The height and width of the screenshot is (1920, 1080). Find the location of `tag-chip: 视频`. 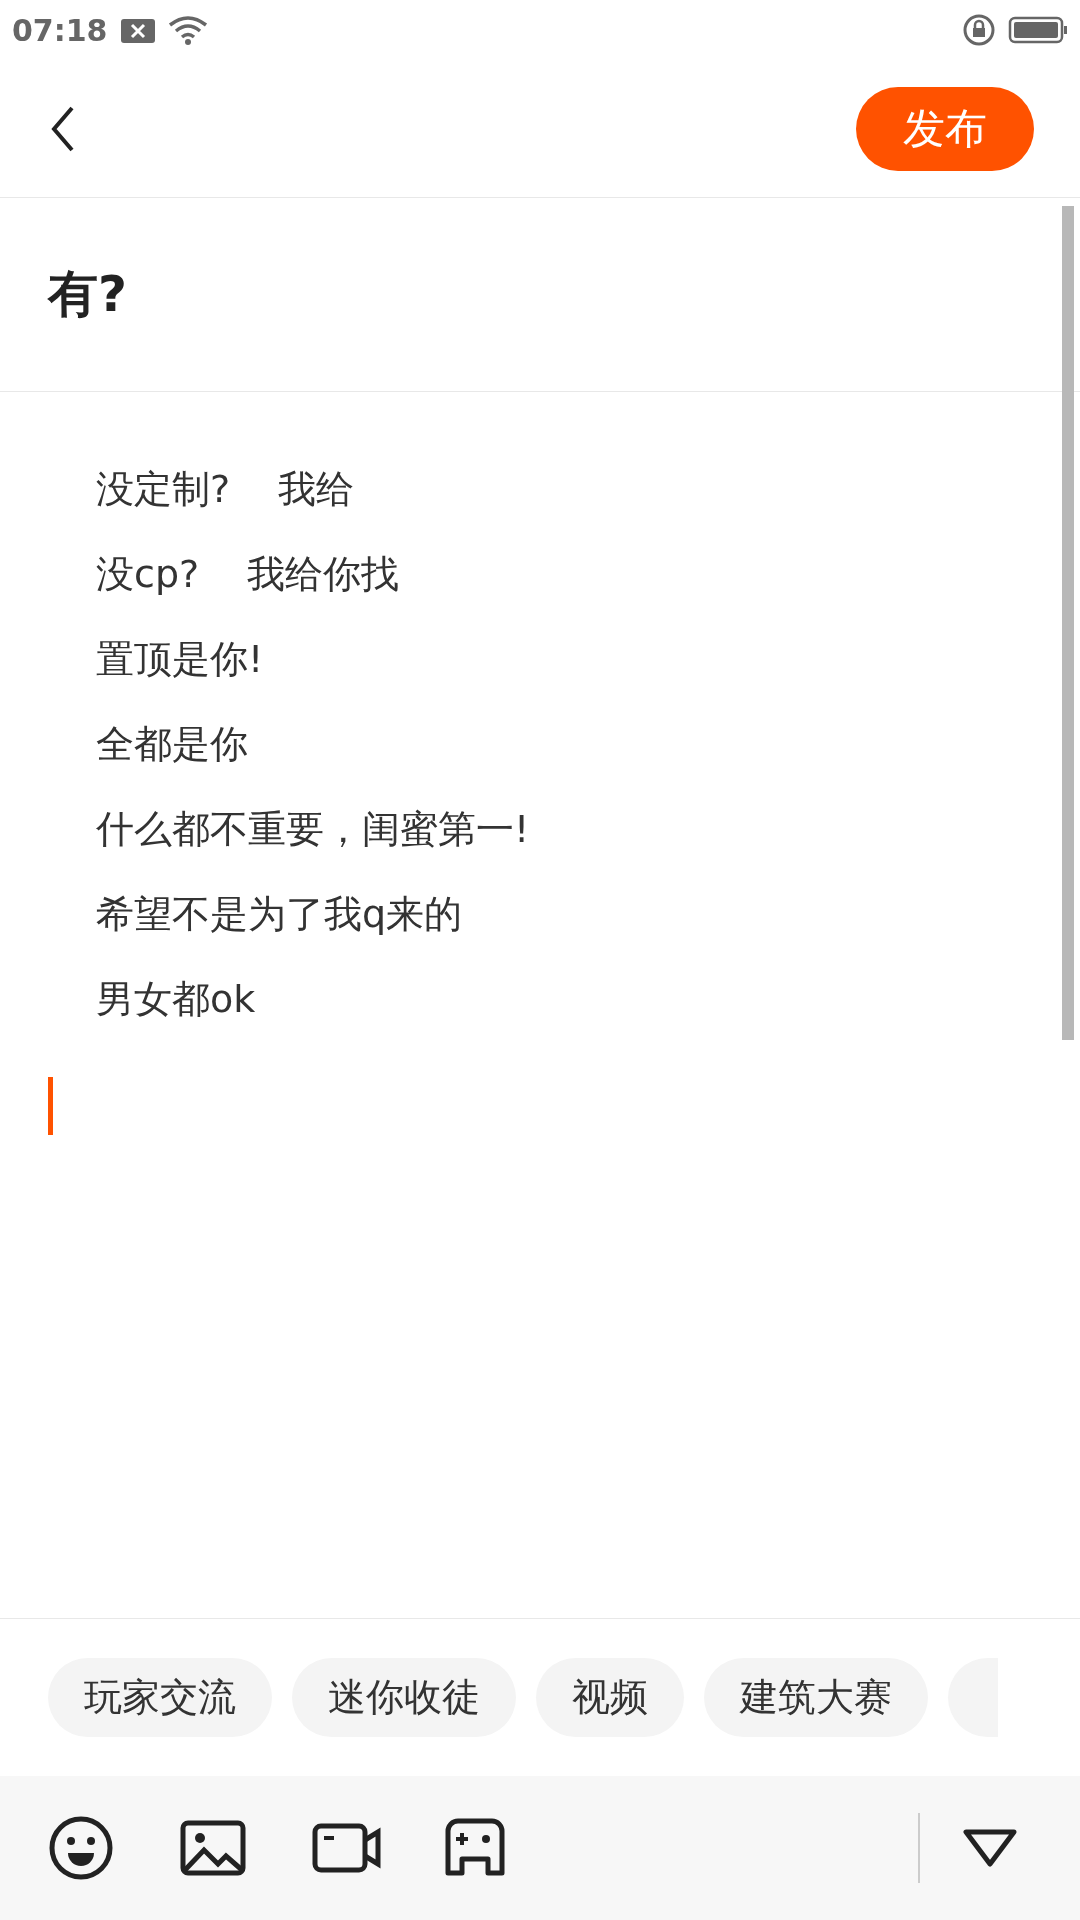

tag-chip: 视频 is located at coordinates (610, 1697).